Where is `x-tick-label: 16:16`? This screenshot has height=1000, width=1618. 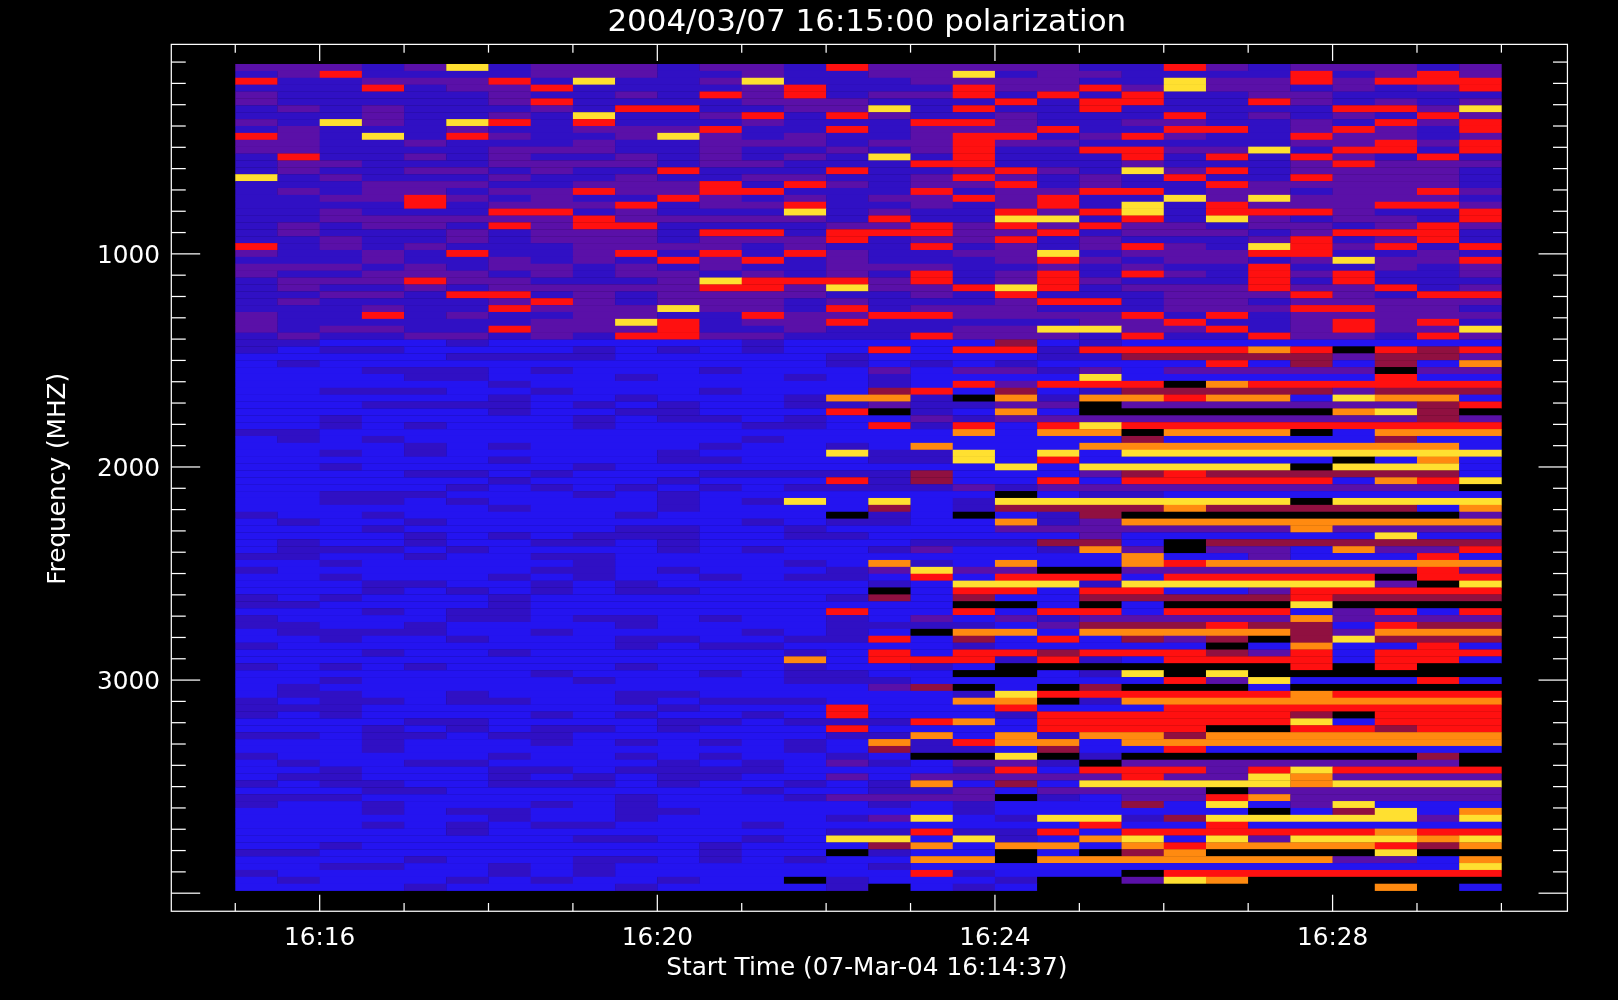 x-tick-label: 16:16 is located at coordinates (320, 937).